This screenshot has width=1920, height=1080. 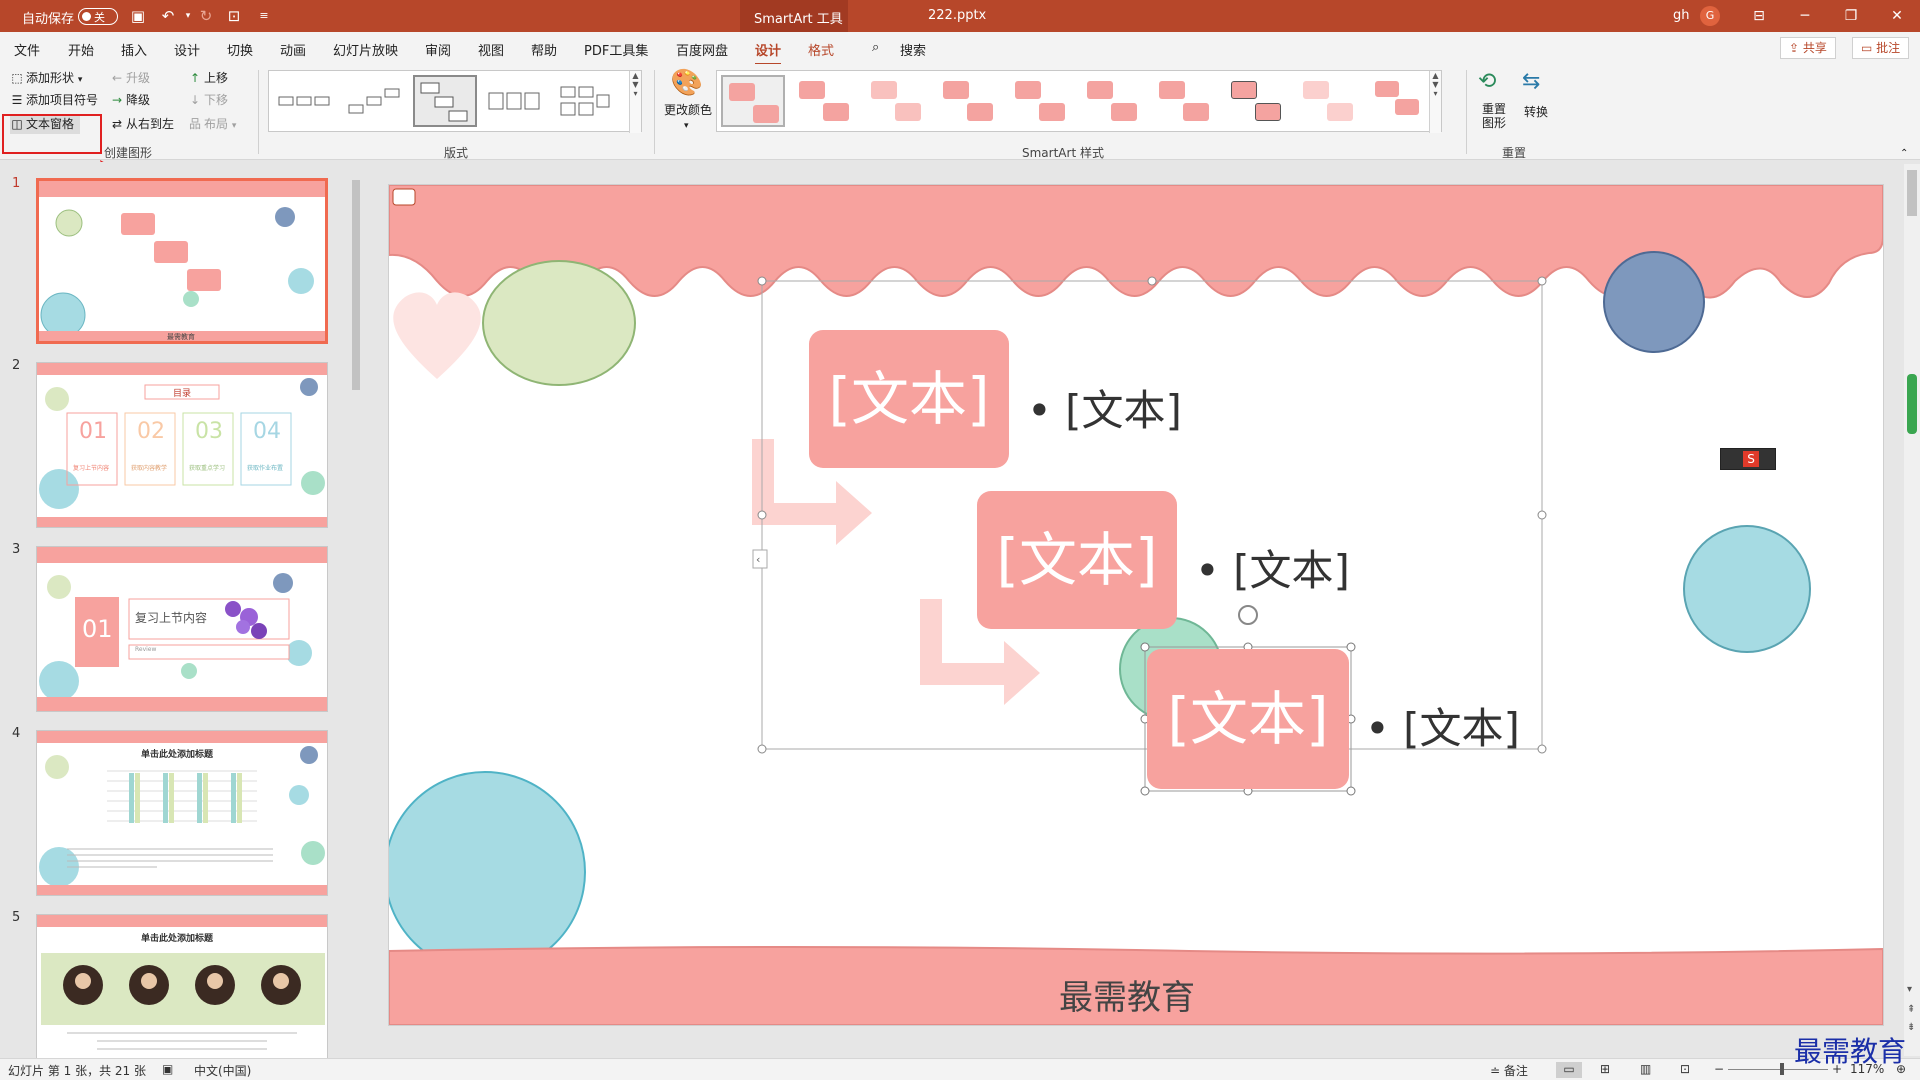 What do you see at coordinates (1063, 153) in the screenshot?
I see `smartart-styles-group-label: SmartArt 样式` at bounding box center [1063, 153].